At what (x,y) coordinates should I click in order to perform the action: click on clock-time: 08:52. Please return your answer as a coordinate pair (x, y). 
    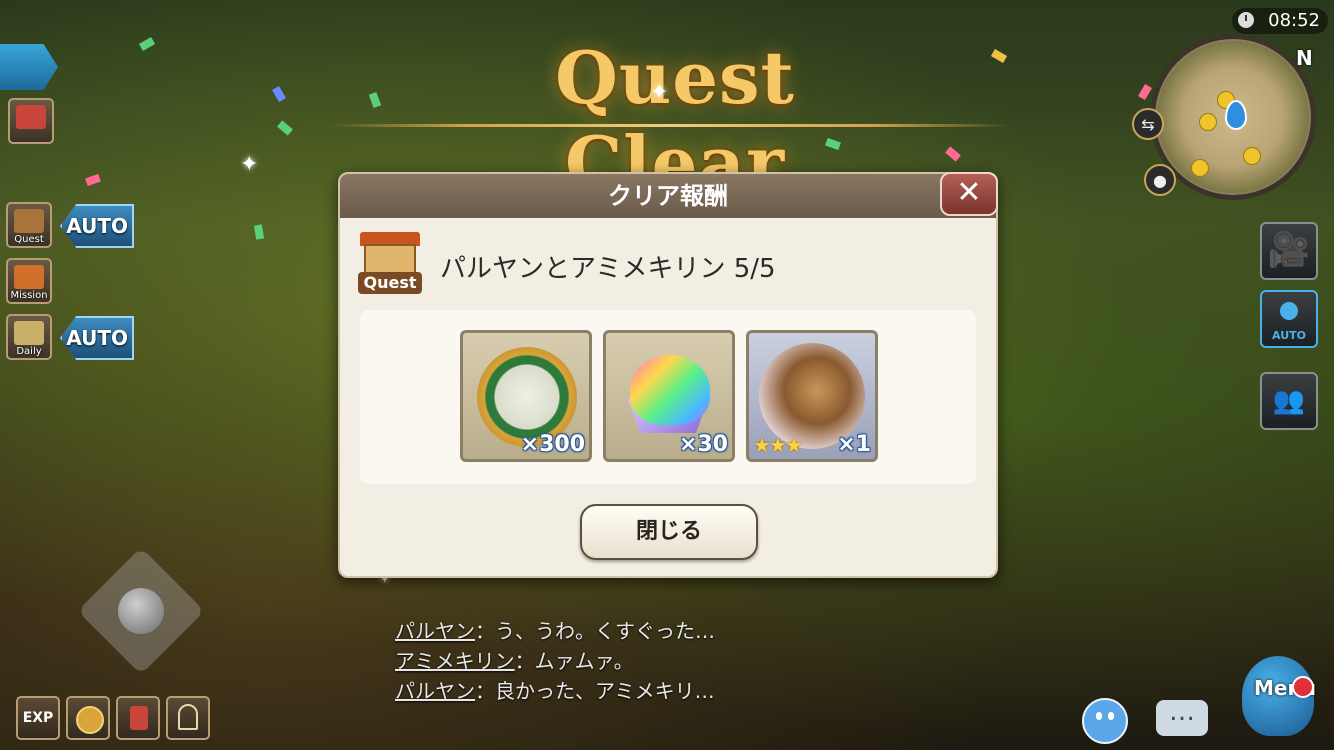
    Looking at the image, I should click on (1294, 20).